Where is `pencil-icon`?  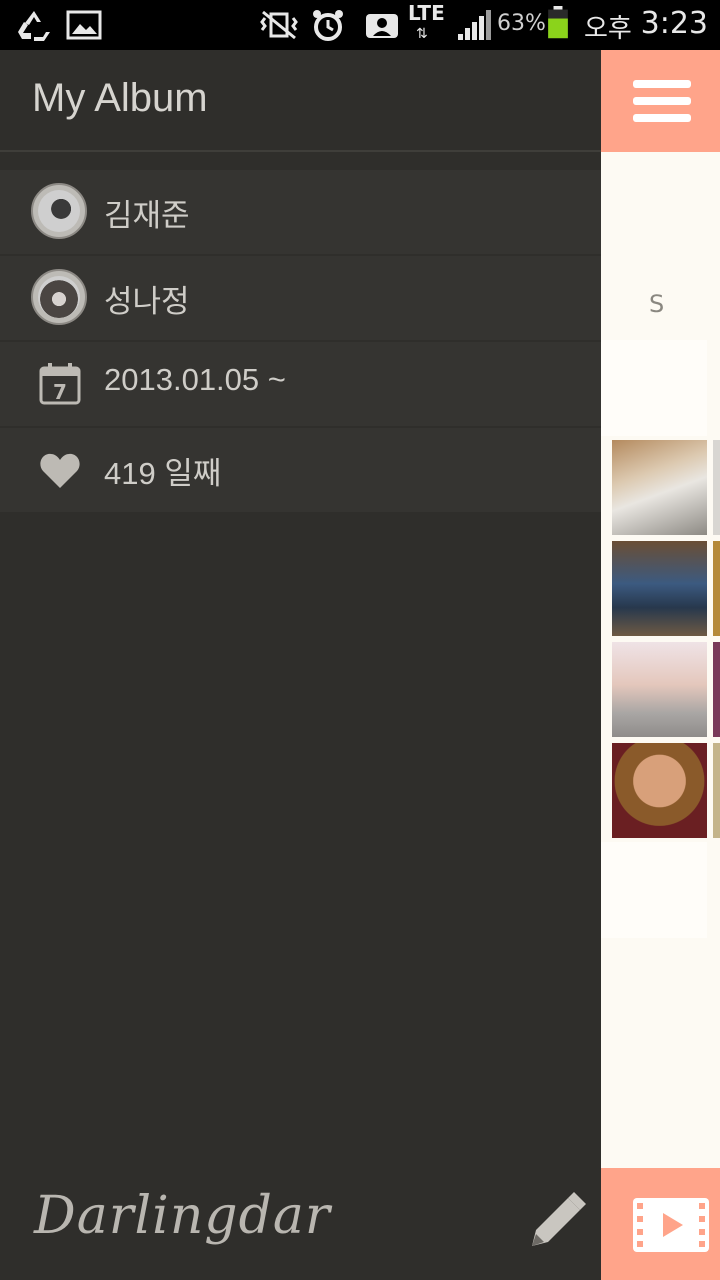 pencil-icon is located at coordinates (556, 1222).